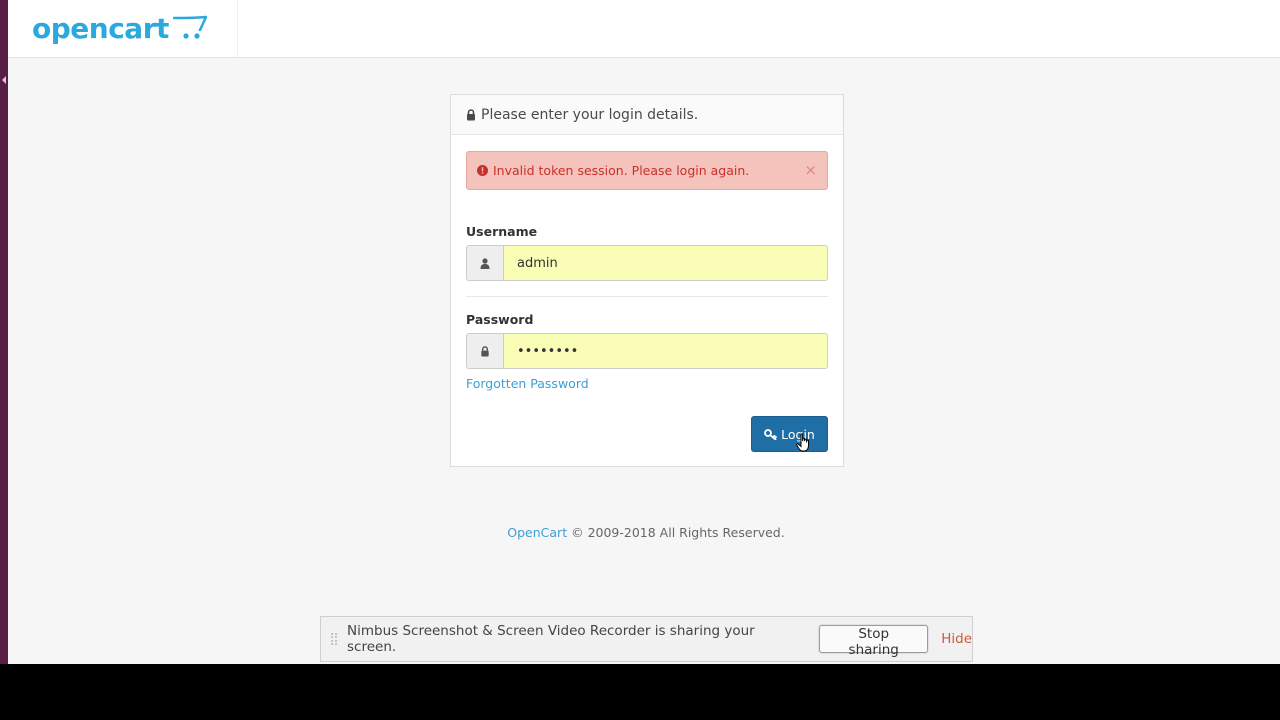  What do you see at coordinates (537, 532) in the screenshot?
I see `footer-opencart-link: OpenCart` at bounding box center [537, 532].